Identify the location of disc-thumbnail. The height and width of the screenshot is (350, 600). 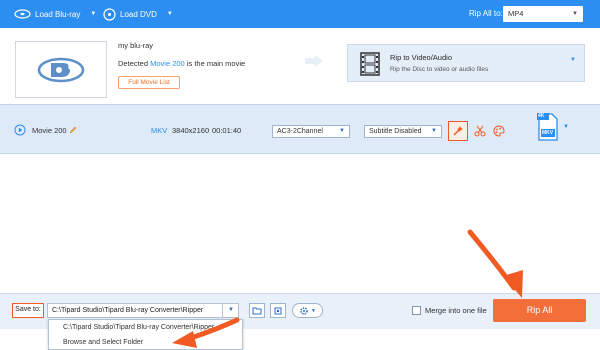
(61, 69).